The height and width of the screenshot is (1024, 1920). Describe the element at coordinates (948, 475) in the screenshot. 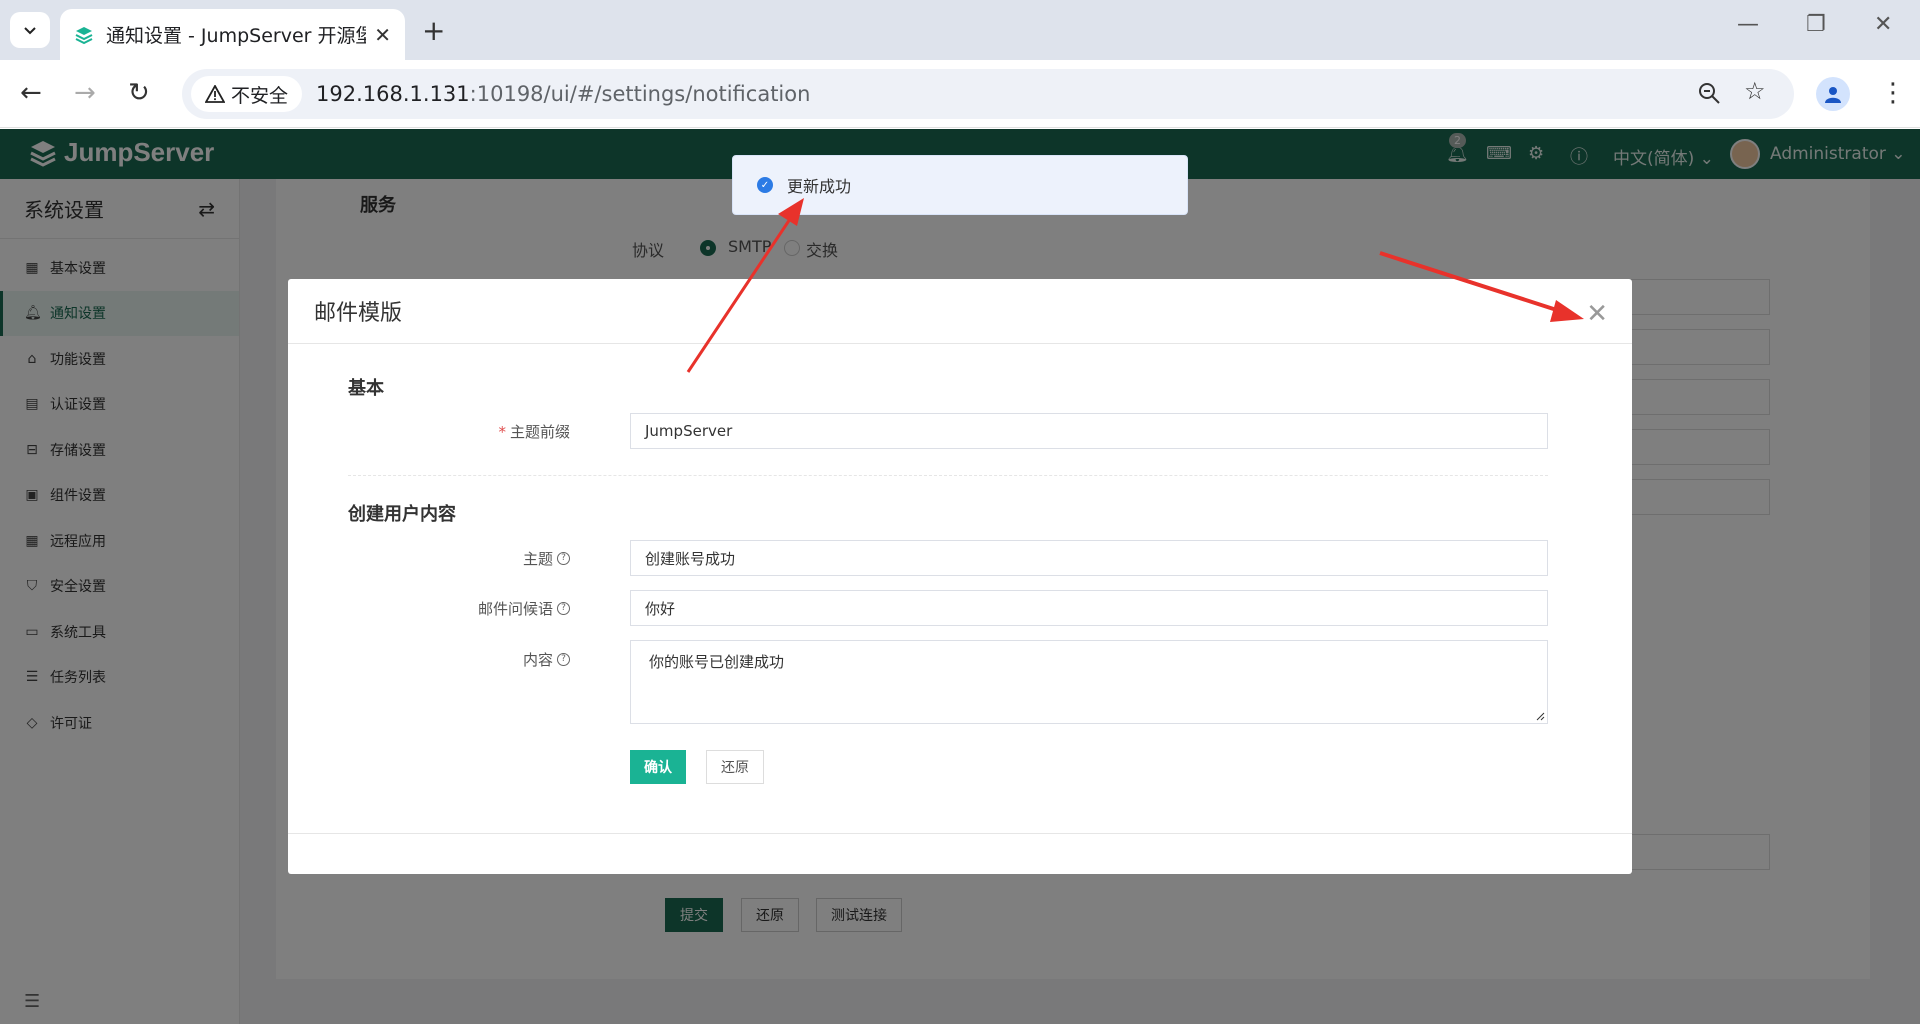

I see `section-divider` at that location.